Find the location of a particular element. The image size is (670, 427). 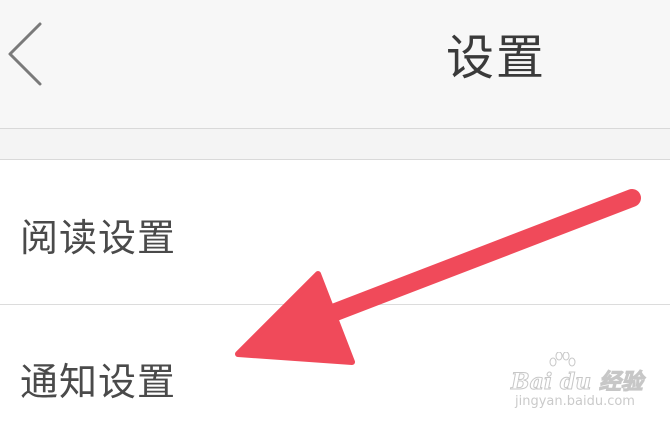

back-button is located at coordinates (30, 54).